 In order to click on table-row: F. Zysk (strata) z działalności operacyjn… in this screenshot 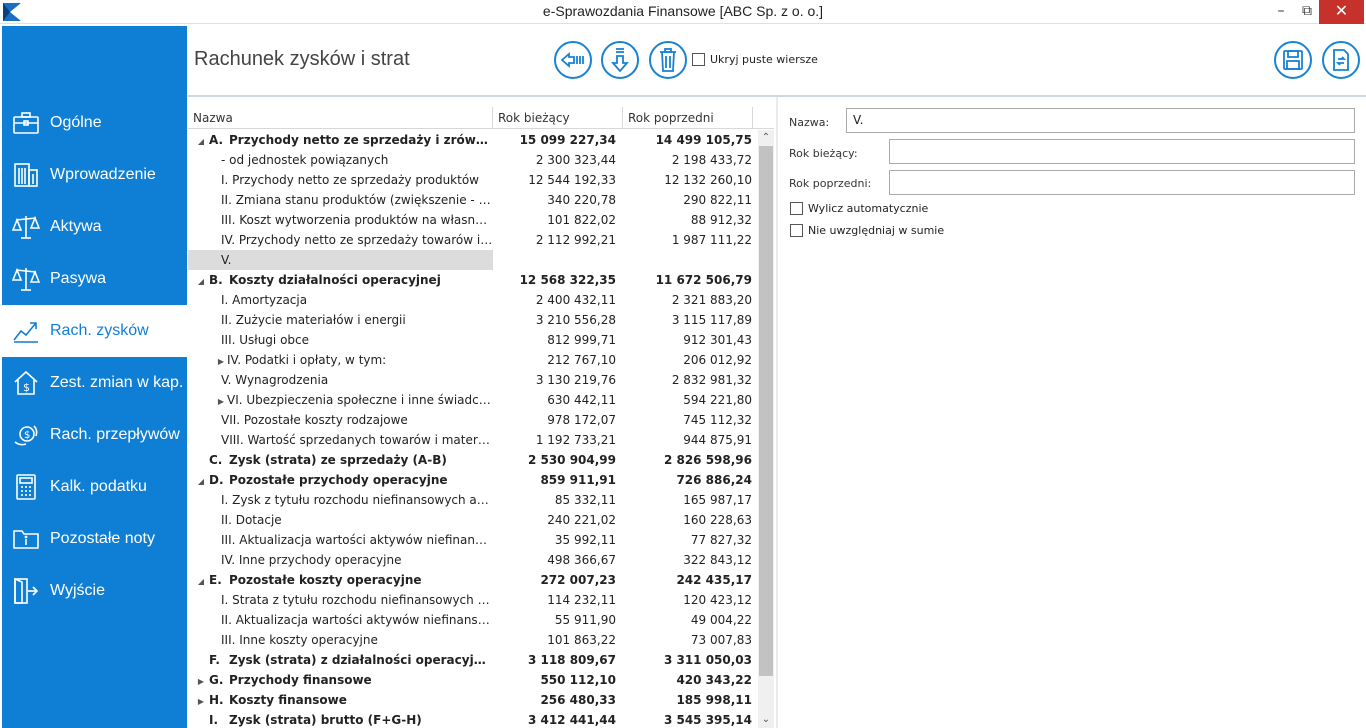, I will do `click(473, 660)`.